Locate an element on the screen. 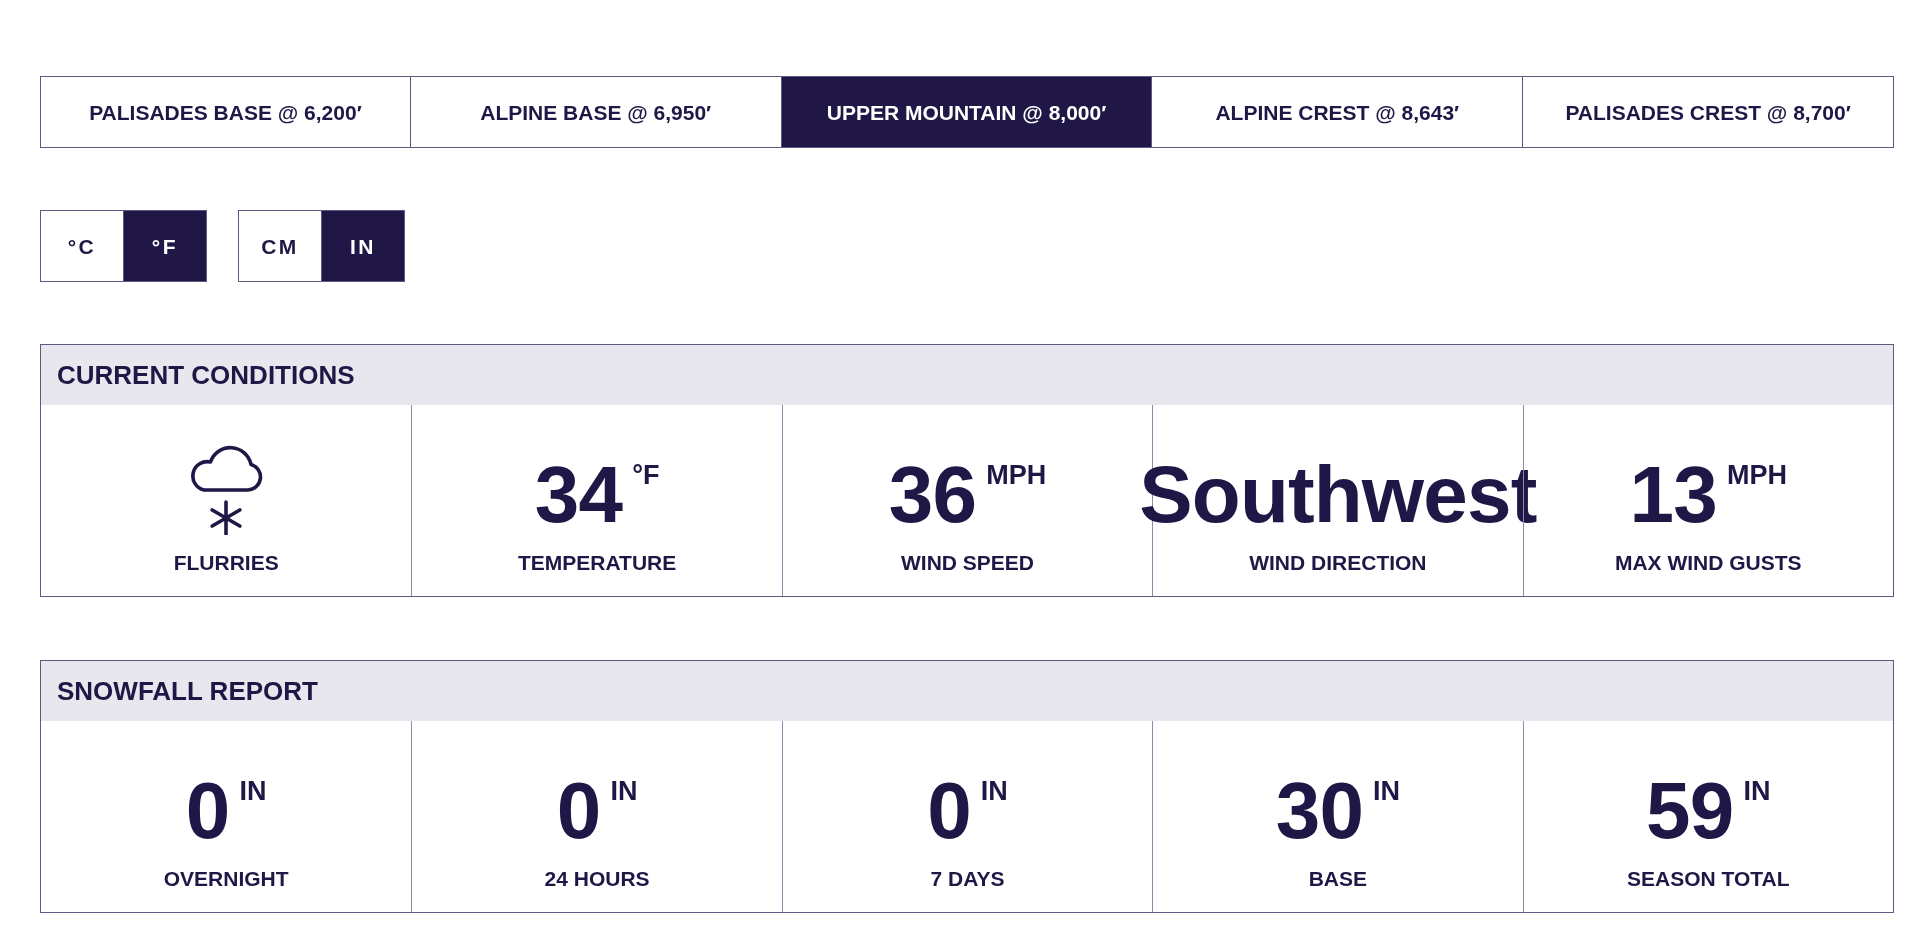 The width and height of the screenshot is (1920, 930). reading-label: WIND DIRECTION is located at coordinates (1338, 562).